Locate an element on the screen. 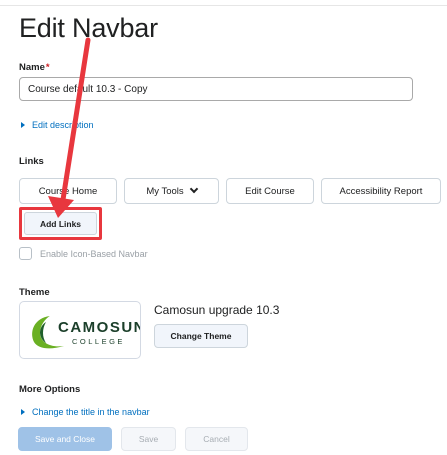 This screenshot has width=447, height=455. add-links-highlight: Add Links is located at coordinates (60, 223).